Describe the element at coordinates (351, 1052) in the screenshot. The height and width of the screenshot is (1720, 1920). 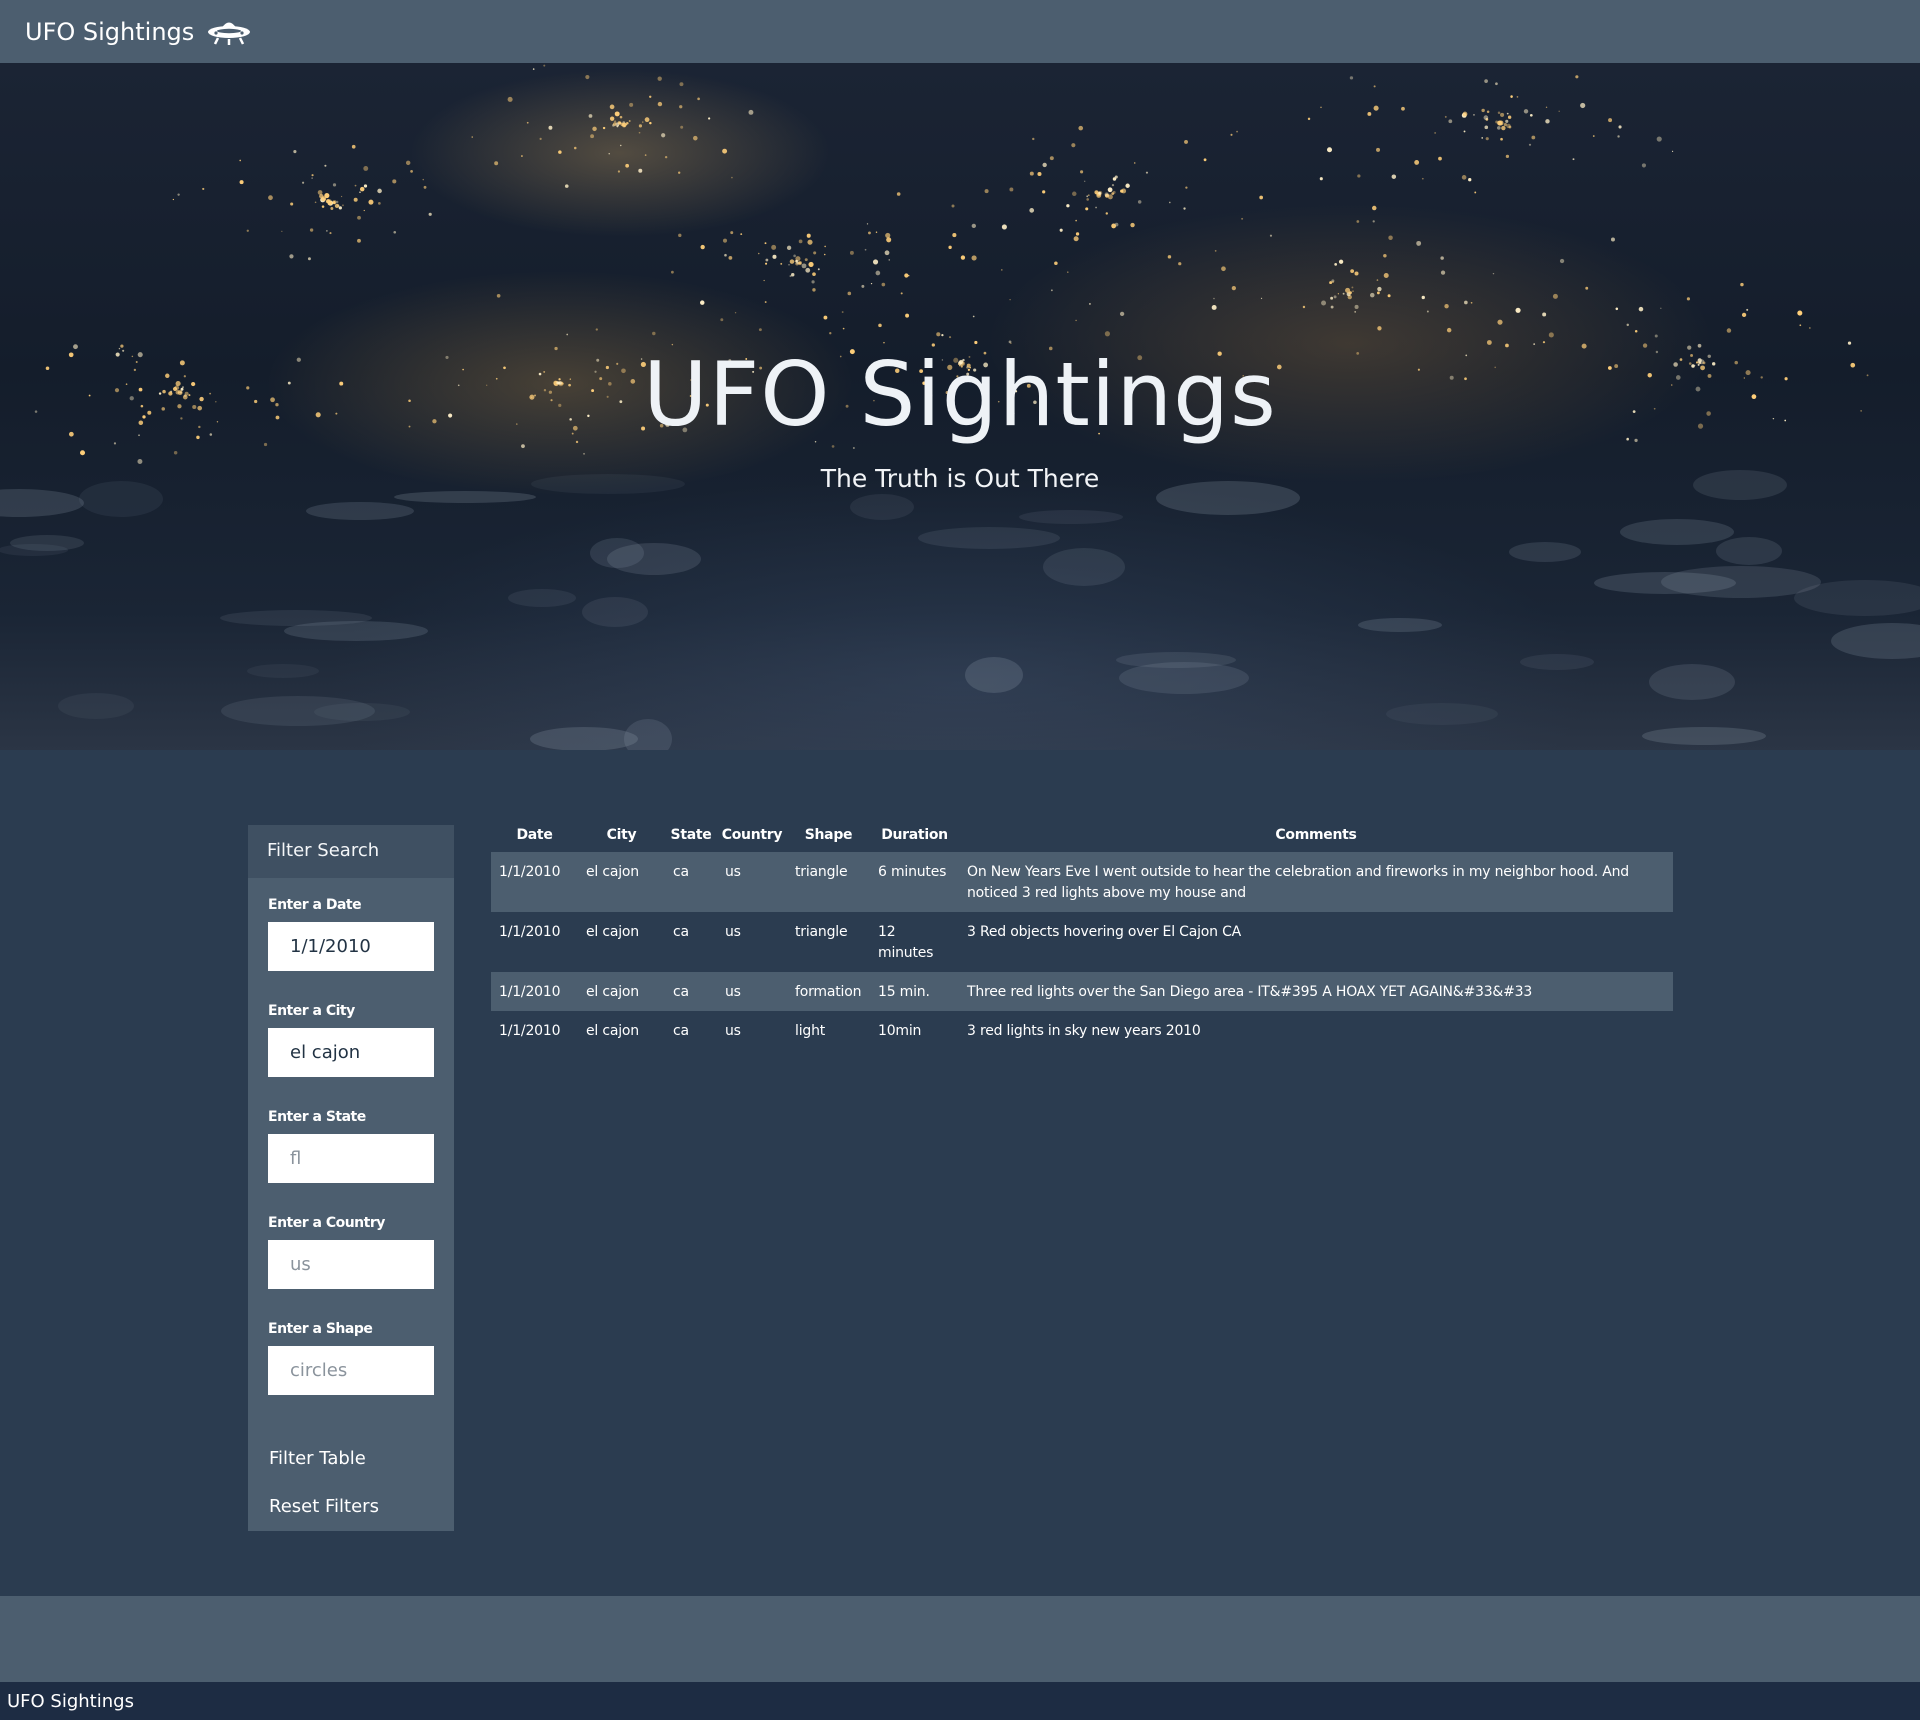
I see `city-input` at that location.